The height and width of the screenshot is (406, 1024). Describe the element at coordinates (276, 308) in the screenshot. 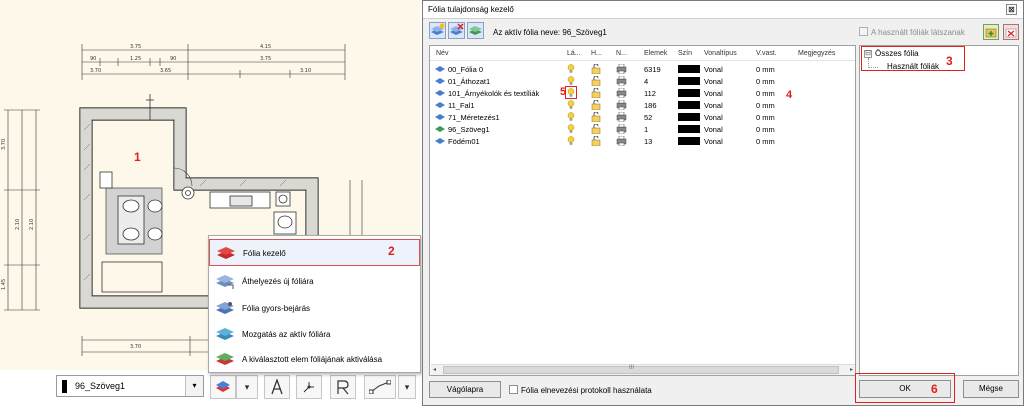

I see `menu-item-label: Fólia gyors-bejárás` at that location.